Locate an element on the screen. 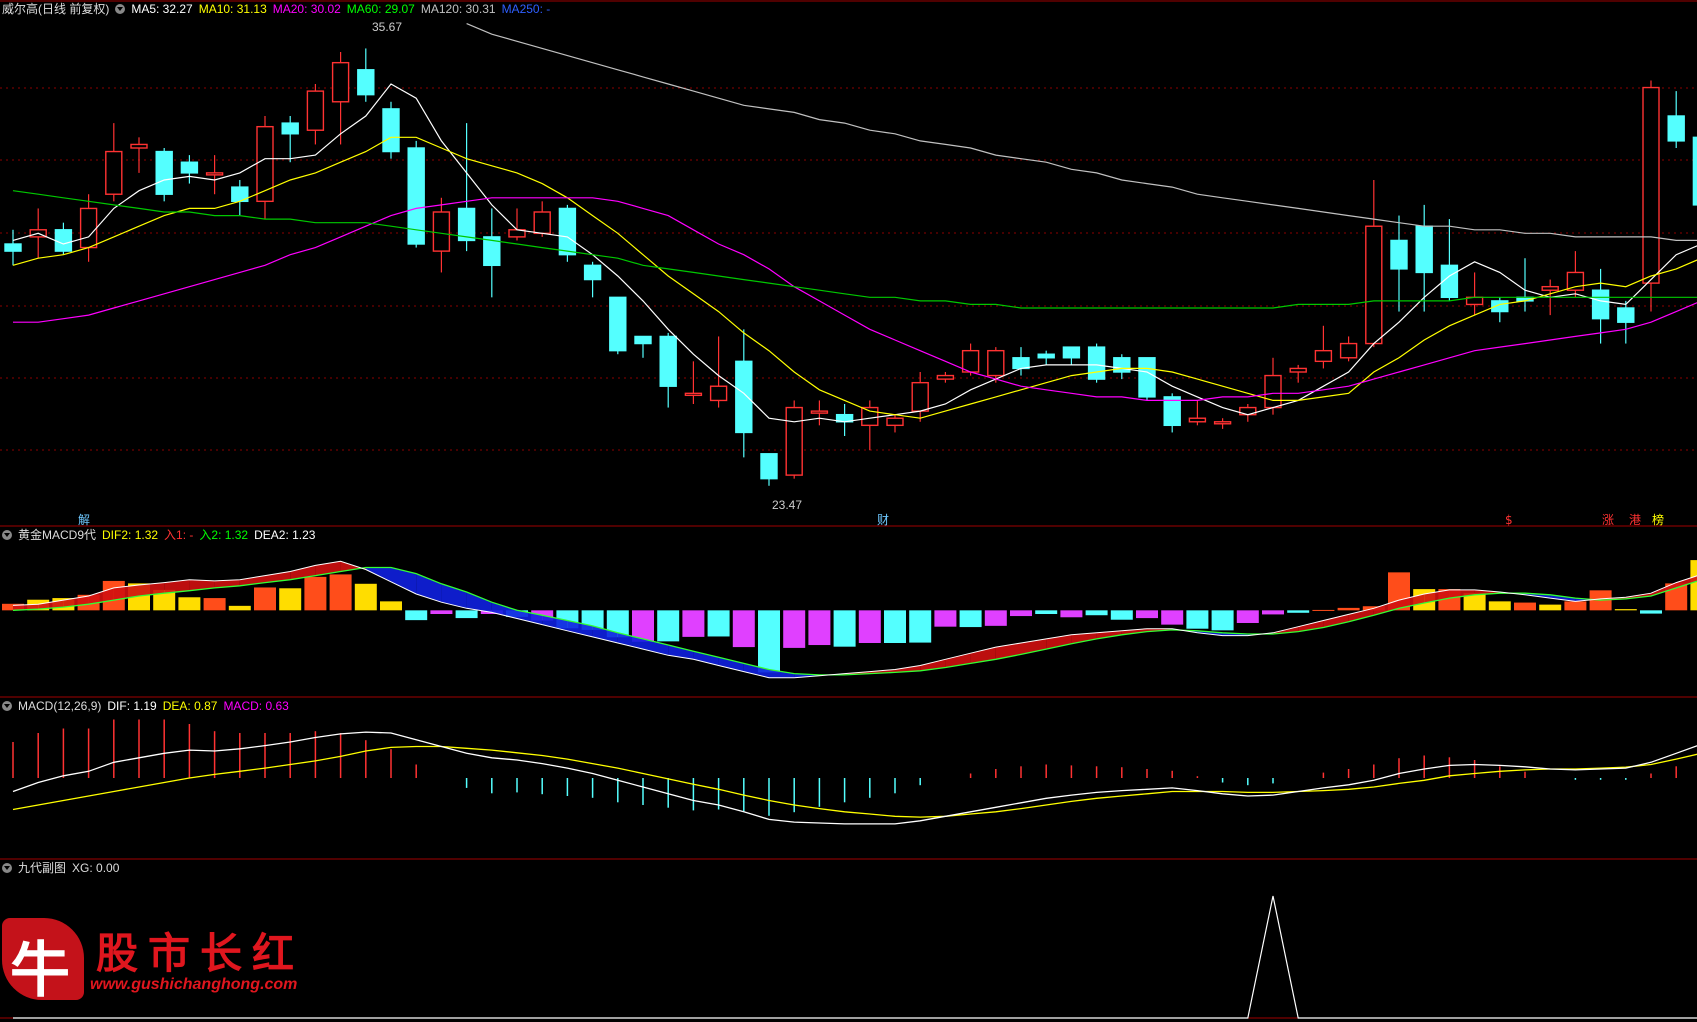 The image size is (1697, 1022). stock-title: 威尔高(日线 前复权) is located at coordinates (56, 9).